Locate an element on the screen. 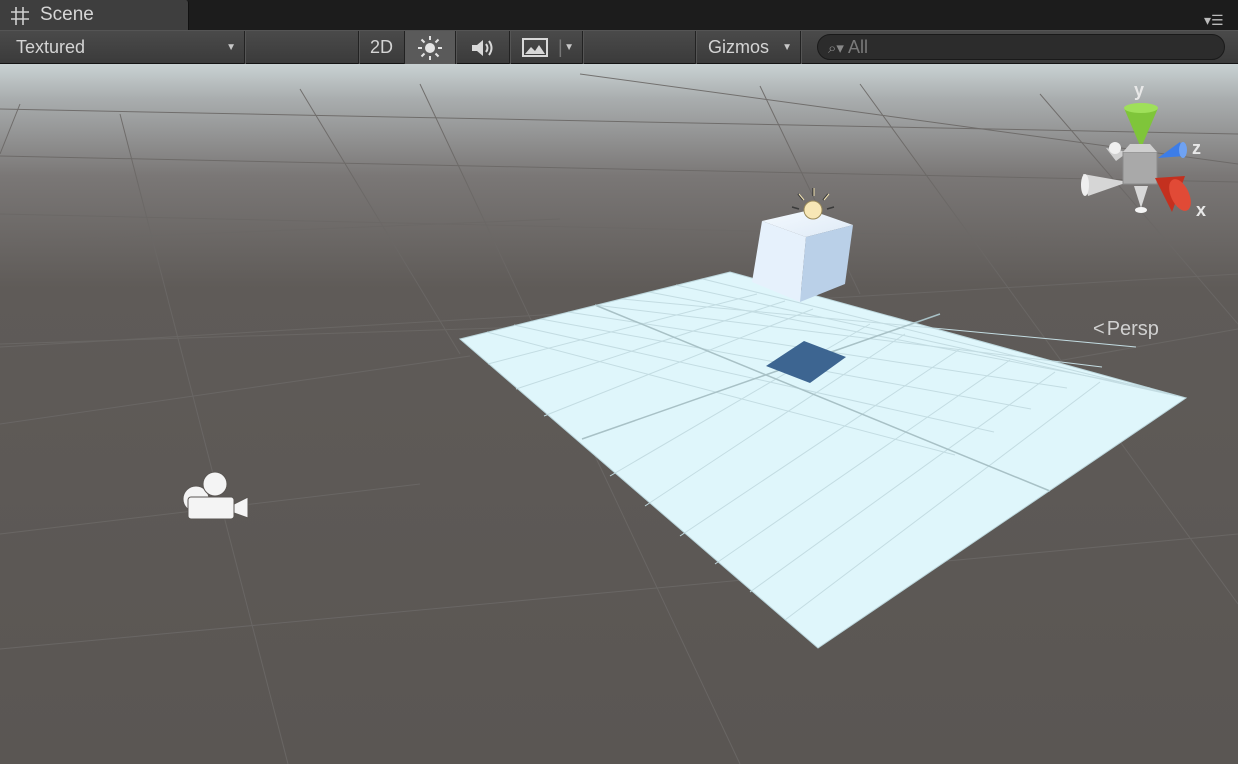 This screenshot has height=764, width=1238. tab-bar: Scene ▾☰ is located at coordinates (619, 15).